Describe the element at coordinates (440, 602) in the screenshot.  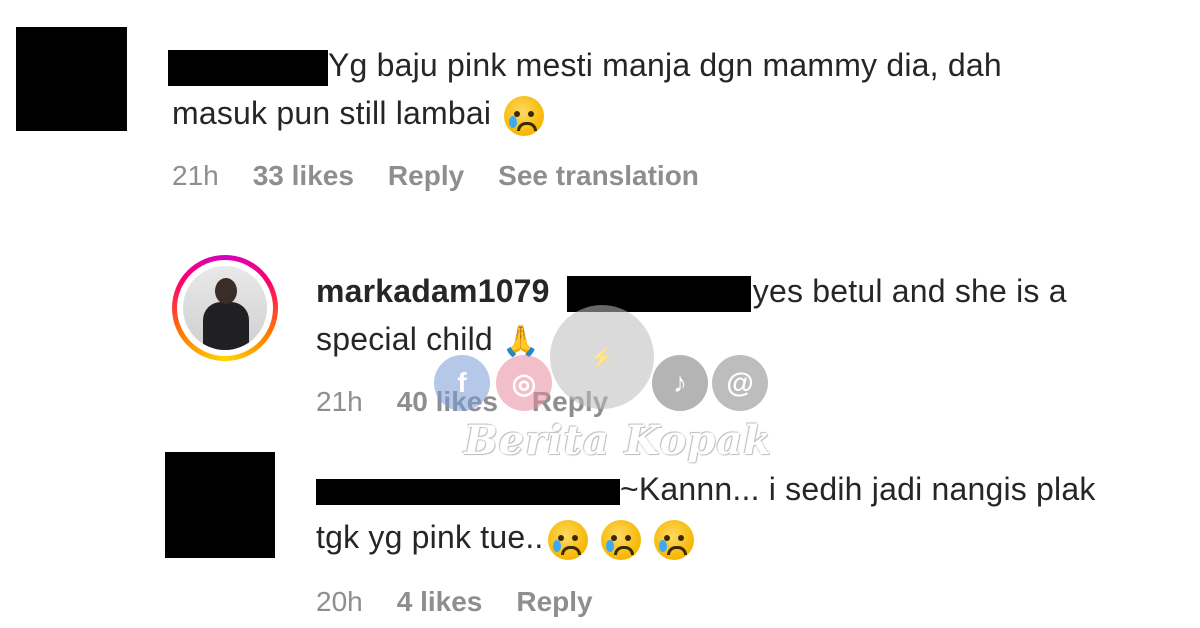
I see `likes-count: 4 likes` at that location.